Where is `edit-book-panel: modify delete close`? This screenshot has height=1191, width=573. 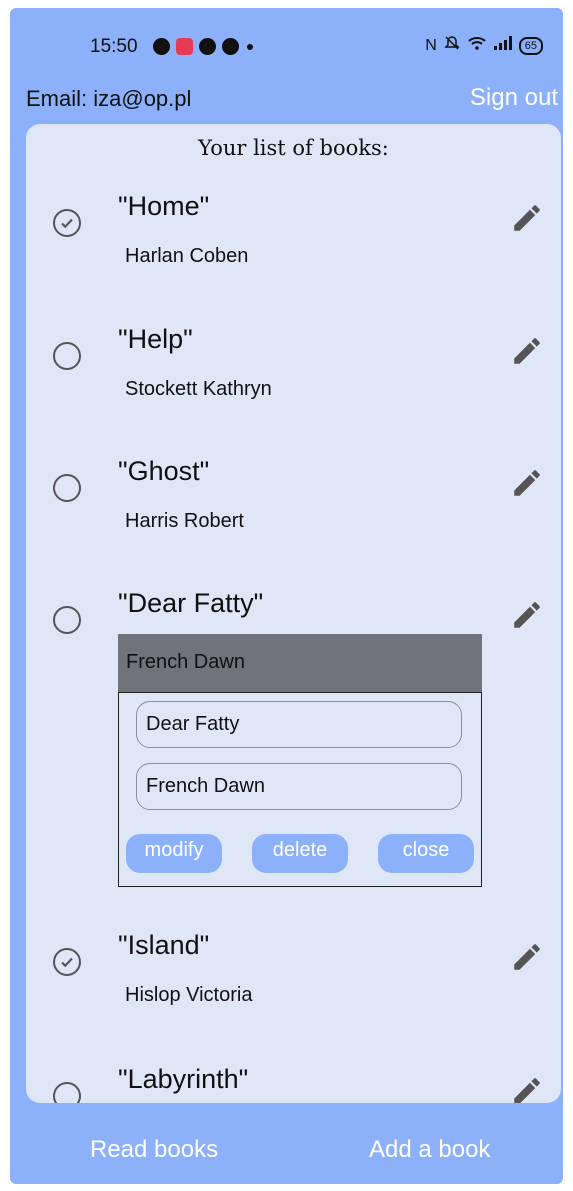
edit-book-panel: modify delete close is located at coordinates (300, 789).